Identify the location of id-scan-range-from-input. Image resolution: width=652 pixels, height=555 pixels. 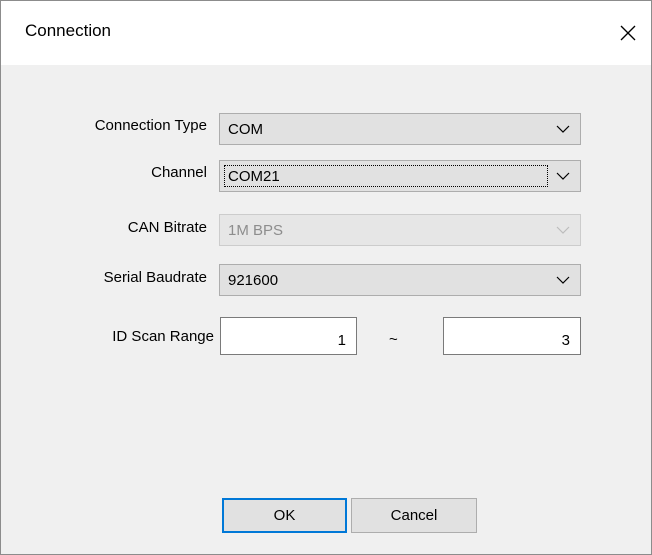
(288, 336).